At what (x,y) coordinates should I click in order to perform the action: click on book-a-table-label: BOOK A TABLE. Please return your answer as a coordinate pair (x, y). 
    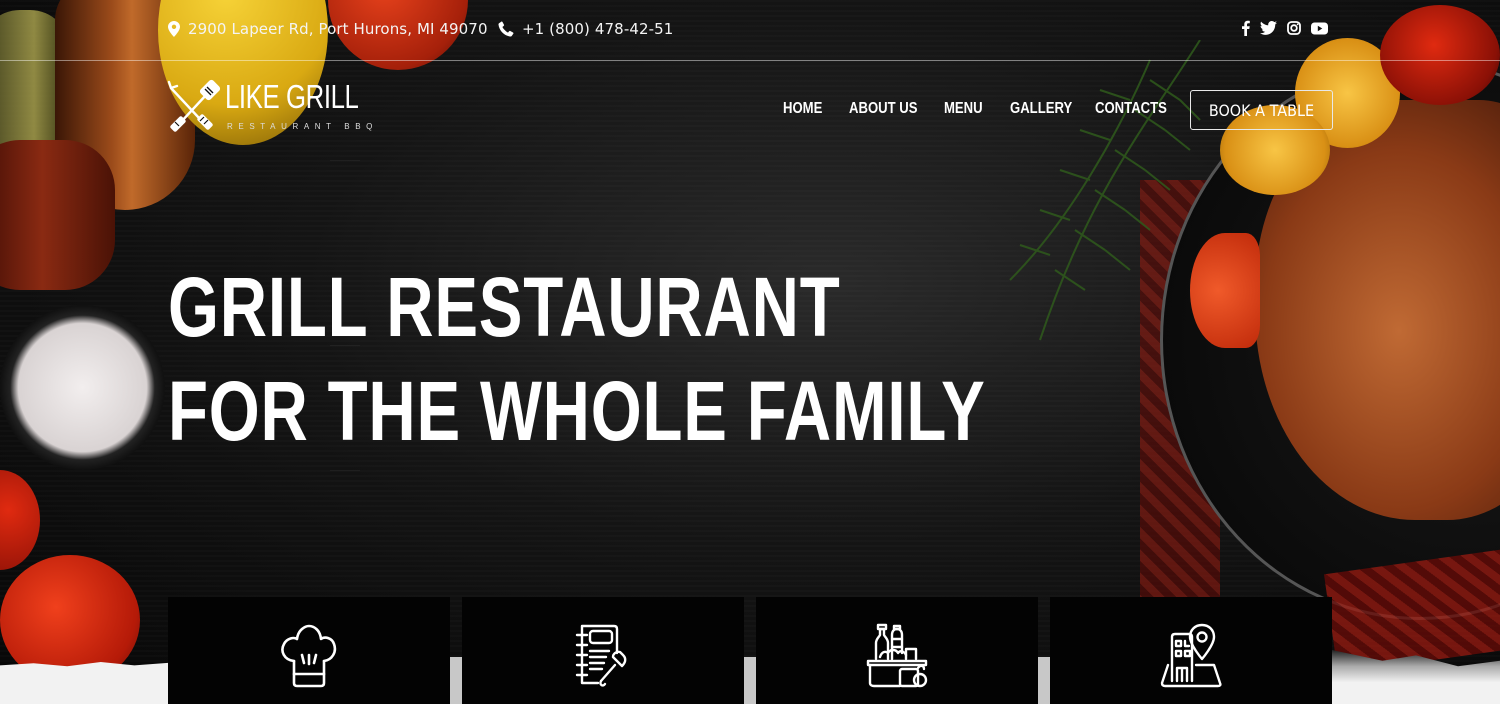
    Looking at the image, I should click on (1261, 110).